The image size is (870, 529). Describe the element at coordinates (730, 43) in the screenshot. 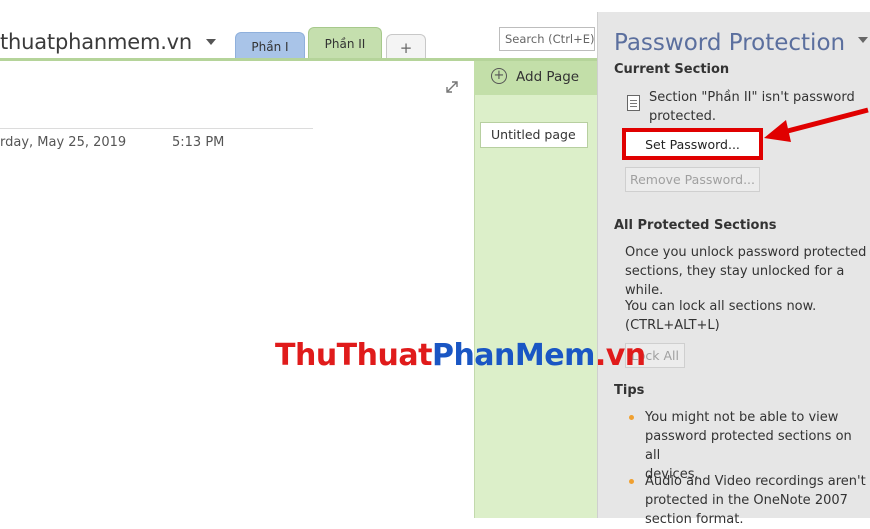

I see `panel-title: Password Protection` at that location.